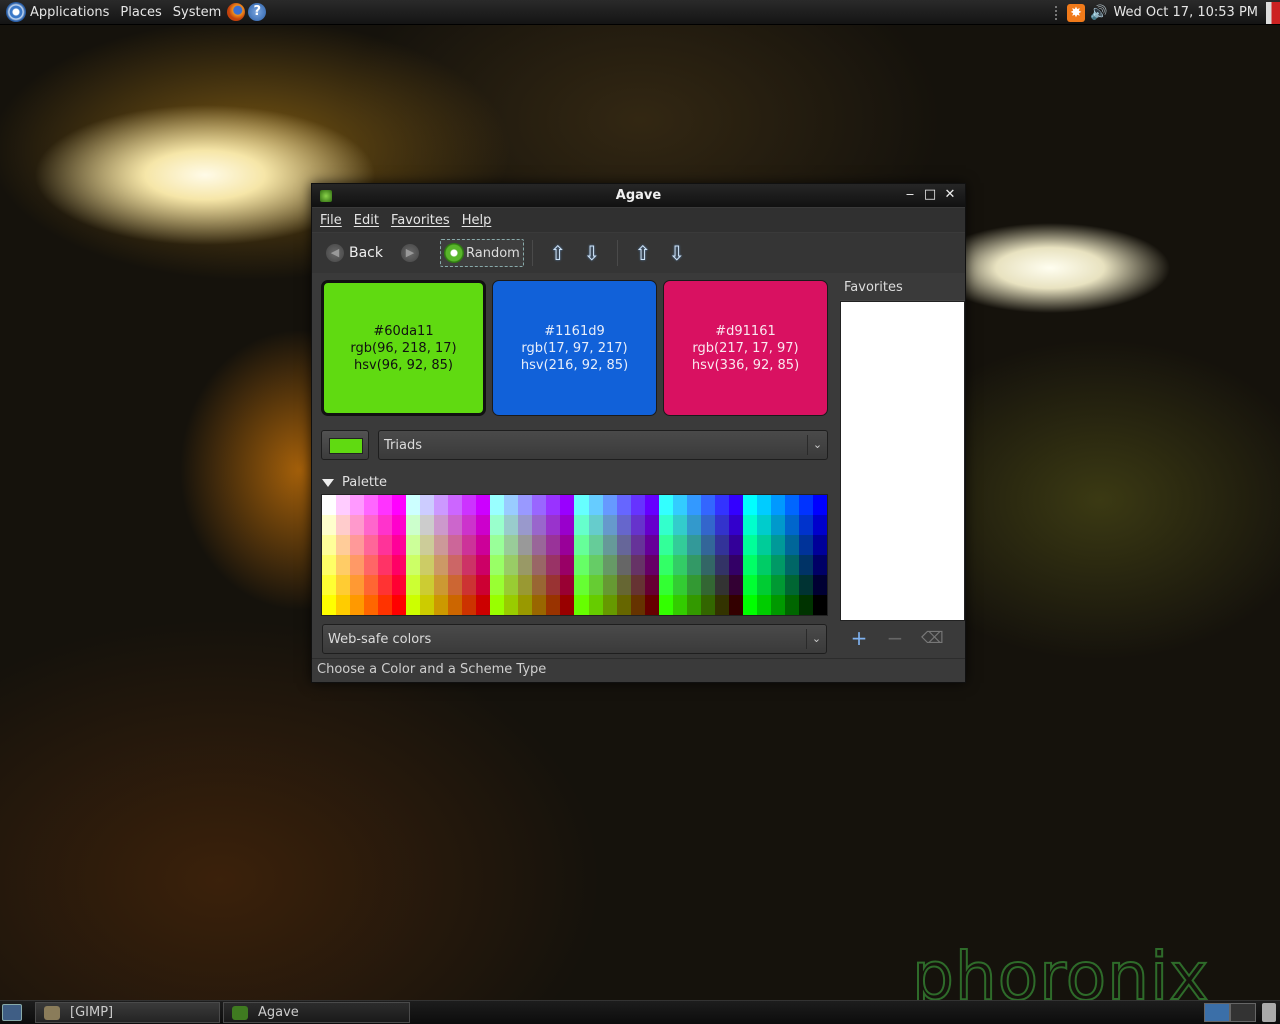  Describe the element at coordinates (316, 1012) in the screenshot. I see `task-agave: Agave` at that location.